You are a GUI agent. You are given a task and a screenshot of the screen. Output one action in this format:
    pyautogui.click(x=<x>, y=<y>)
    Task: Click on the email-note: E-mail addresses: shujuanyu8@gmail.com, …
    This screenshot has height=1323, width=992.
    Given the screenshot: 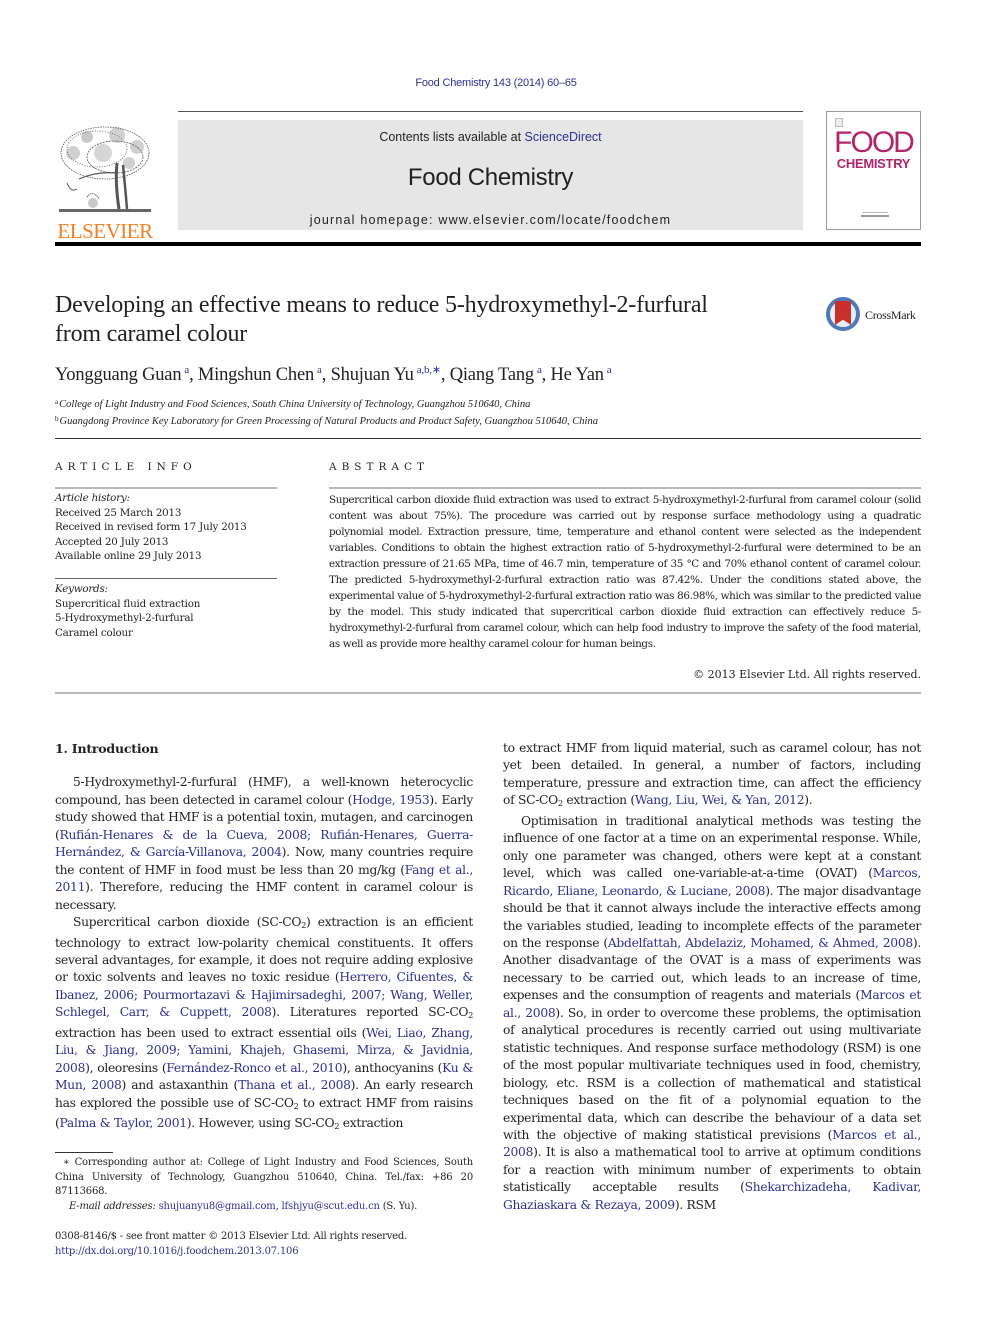 What is the action you would take?
    pyautogui.click(x=243, y=1206)
    